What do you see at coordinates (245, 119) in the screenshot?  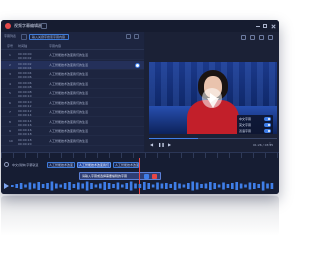 I see `menu-item-zh: 中文字幕` at bounding box center [245, 119].